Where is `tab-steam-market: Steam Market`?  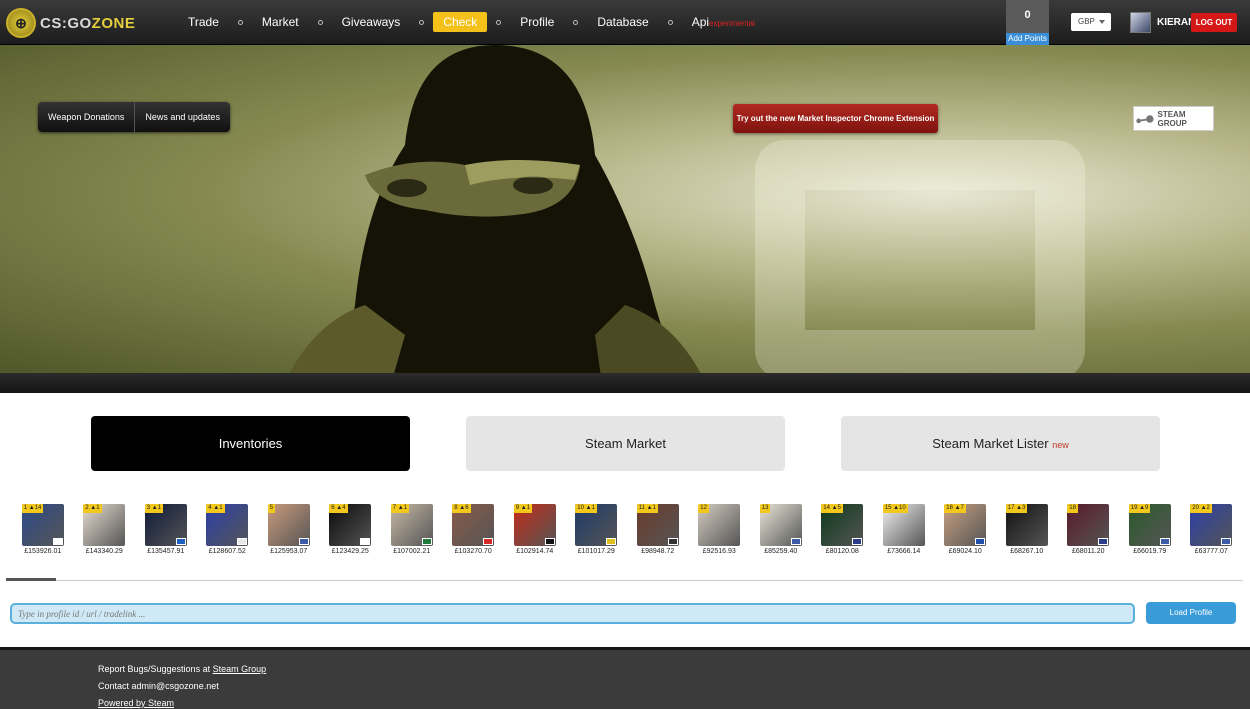
tab-steam-market: Steam Market is located at coordinates (625, 443).